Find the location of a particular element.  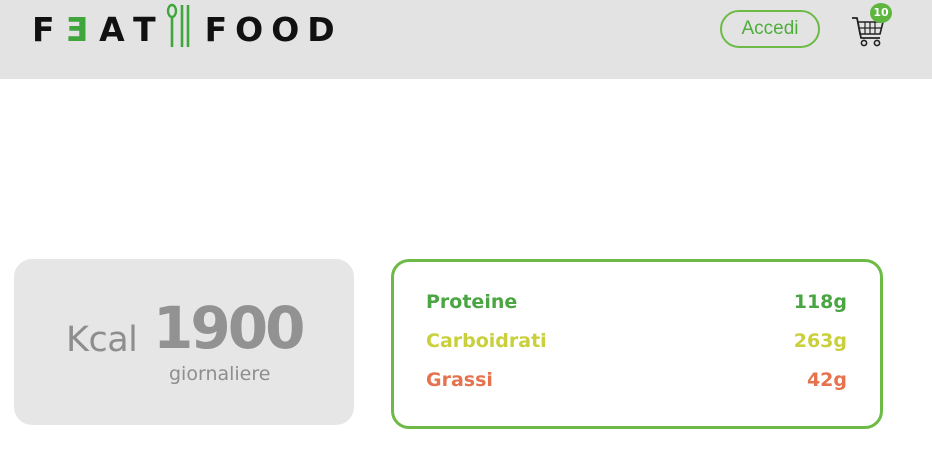

macro-label: Proteine is located at coordinates (472, 302).